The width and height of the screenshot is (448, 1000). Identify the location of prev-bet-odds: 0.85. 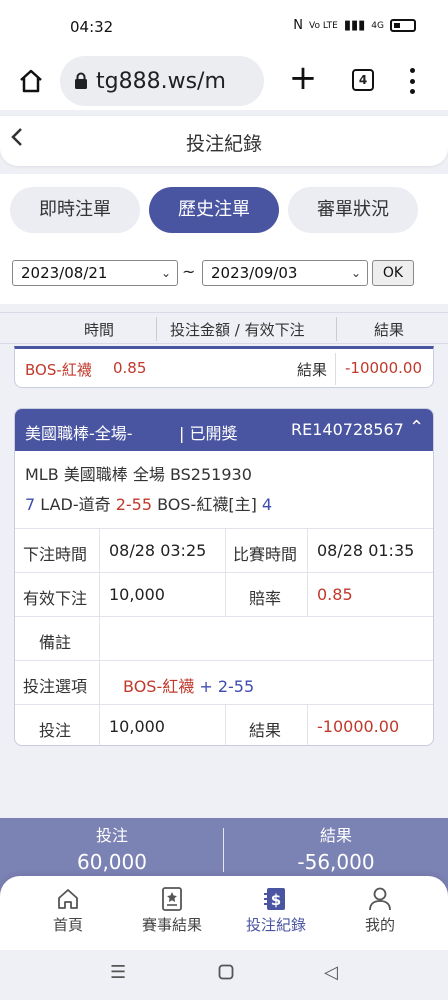
(130, 368).